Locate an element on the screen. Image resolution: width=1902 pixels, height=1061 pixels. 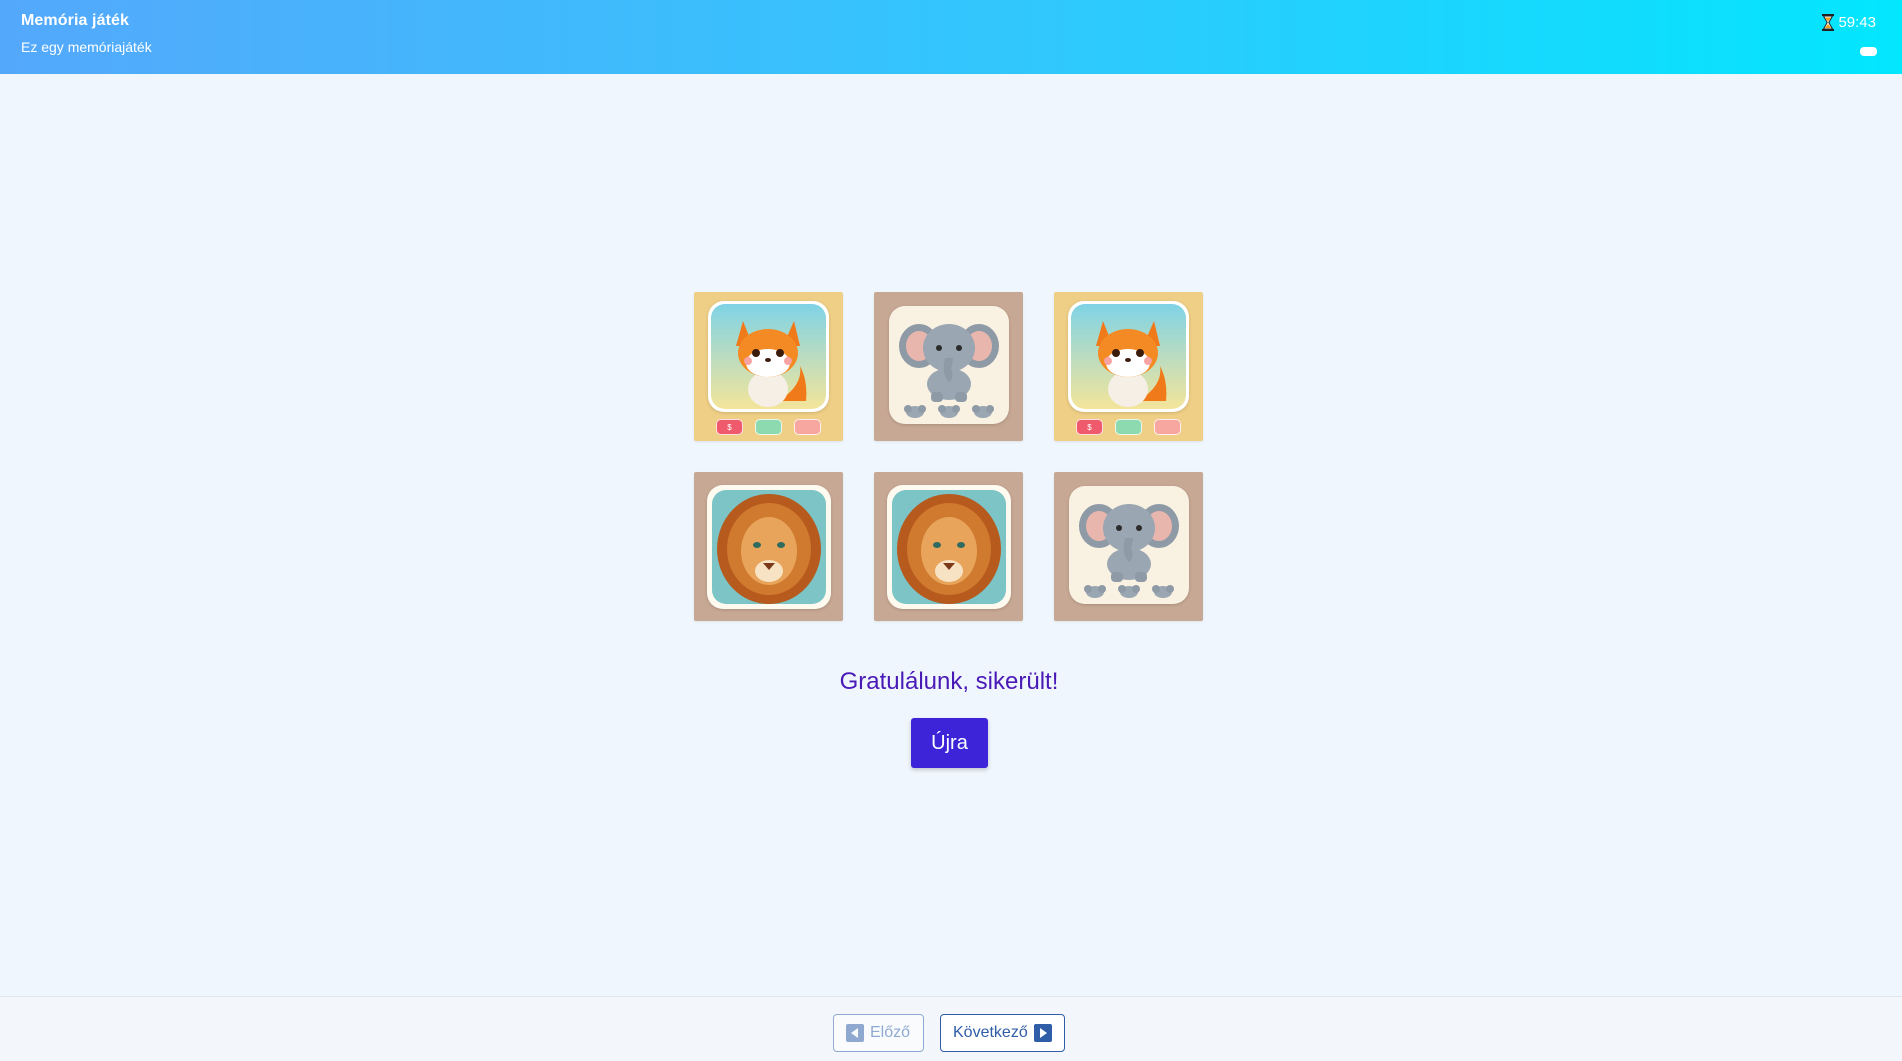
prev-button: Előző is located at coordinates (878, 1033).